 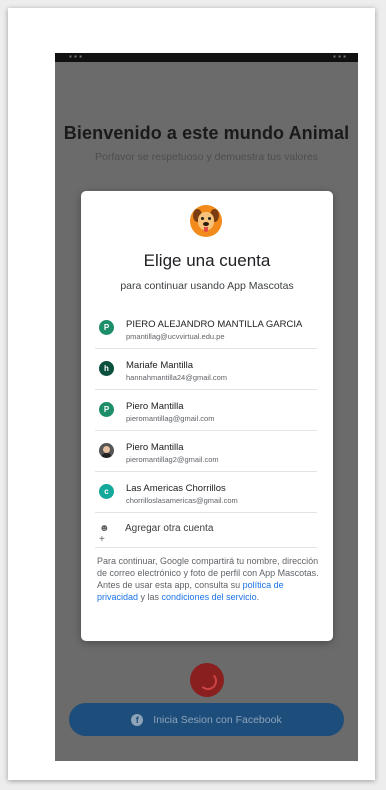 What do you see at coordinates (207, 286) in the screenshot?
I see `dialog-subtitle: para continuar usando App Mascotas` at bounding box center [207, 286].